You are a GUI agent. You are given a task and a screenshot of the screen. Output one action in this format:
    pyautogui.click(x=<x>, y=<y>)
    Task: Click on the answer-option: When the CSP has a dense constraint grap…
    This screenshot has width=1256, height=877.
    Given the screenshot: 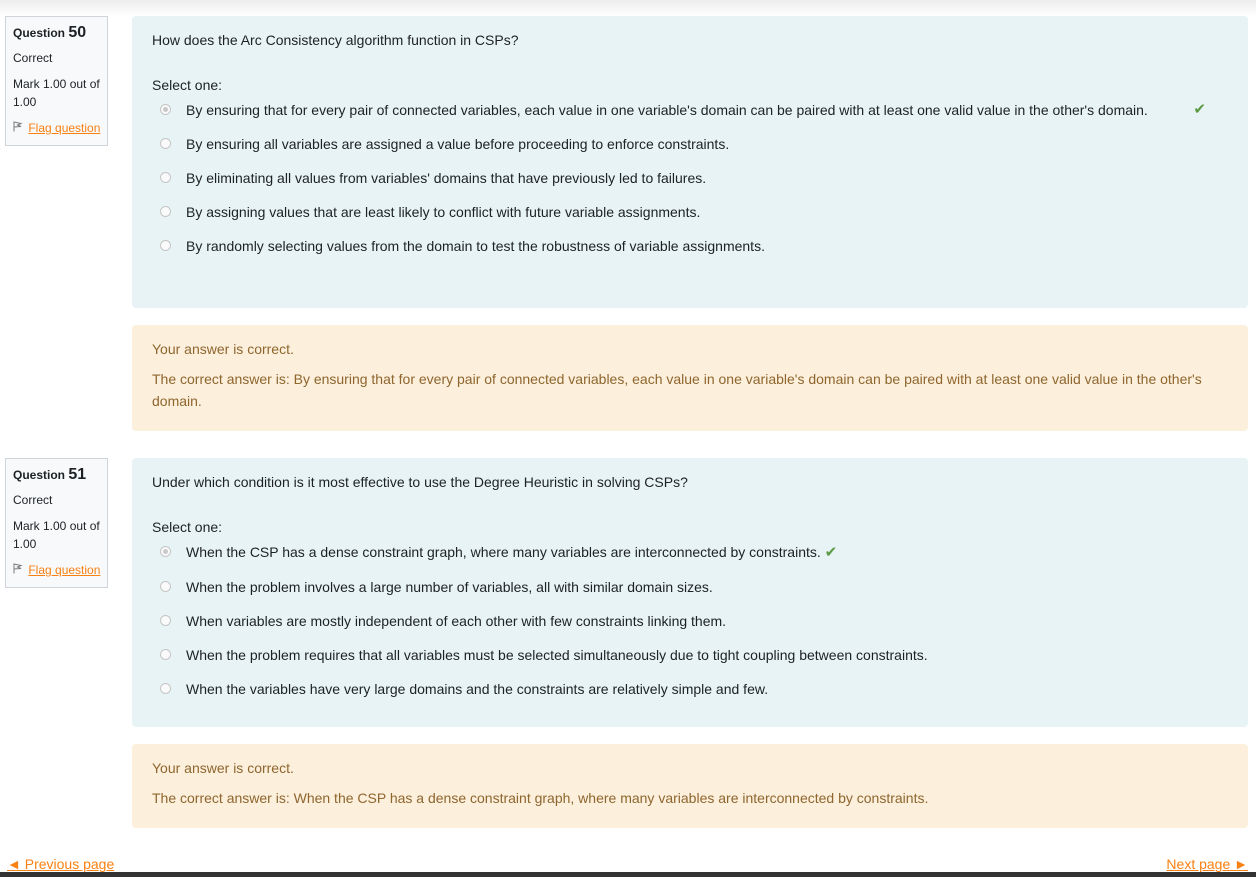 What is the action you would take?
    pyautogui.click(x=690, y=552)
    